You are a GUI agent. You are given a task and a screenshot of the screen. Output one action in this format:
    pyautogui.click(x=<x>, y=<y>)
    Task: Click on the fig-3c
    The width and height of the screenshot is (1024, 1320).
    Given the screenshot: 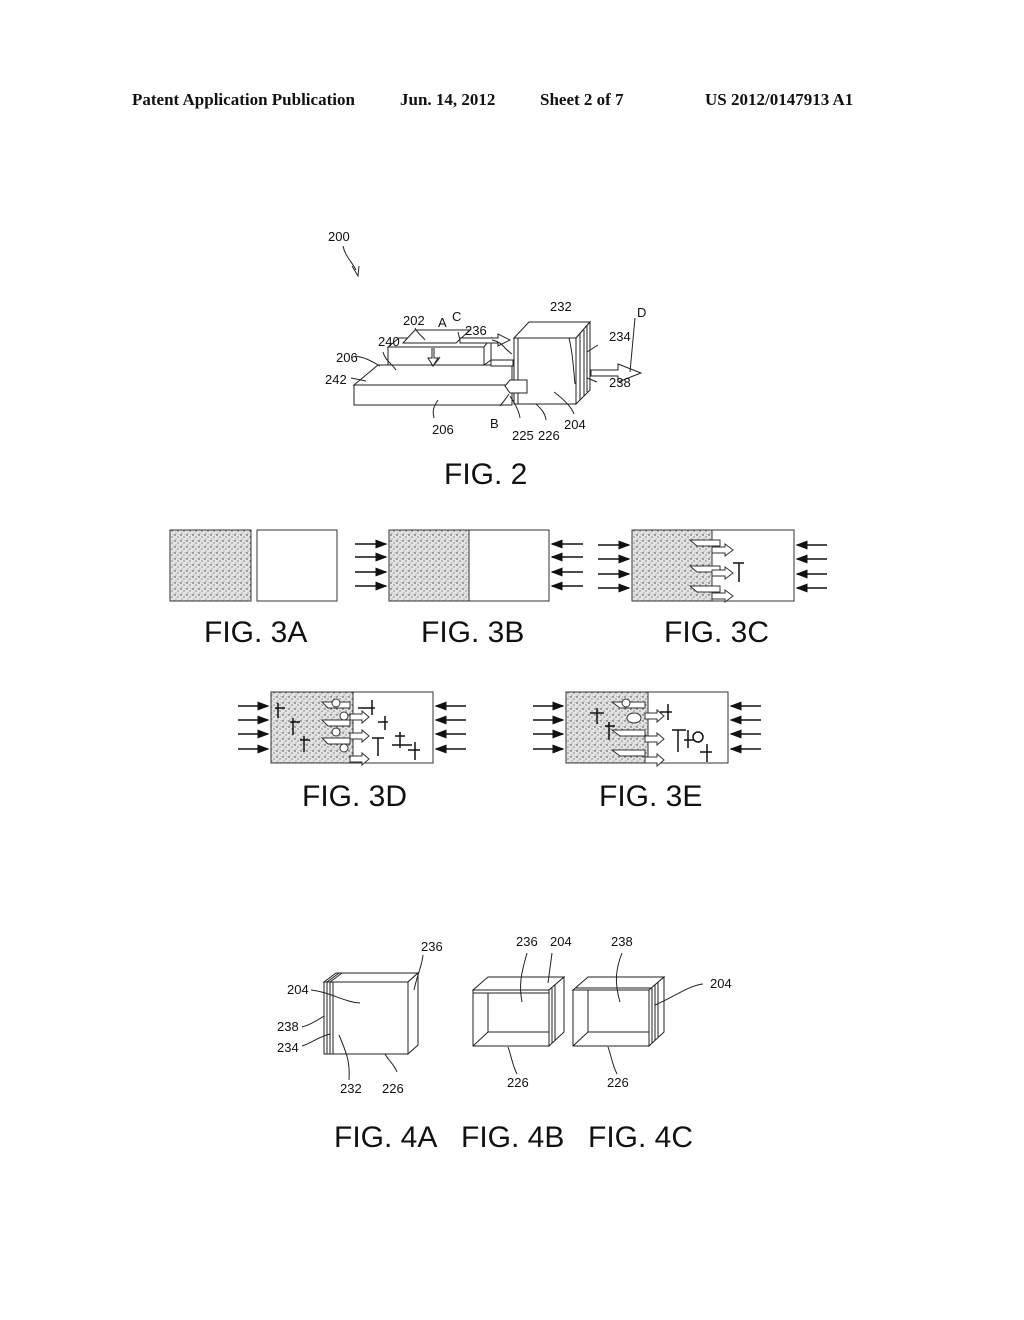 What is the action you would take?
    pyautogui.click(x=712, y=566)
    